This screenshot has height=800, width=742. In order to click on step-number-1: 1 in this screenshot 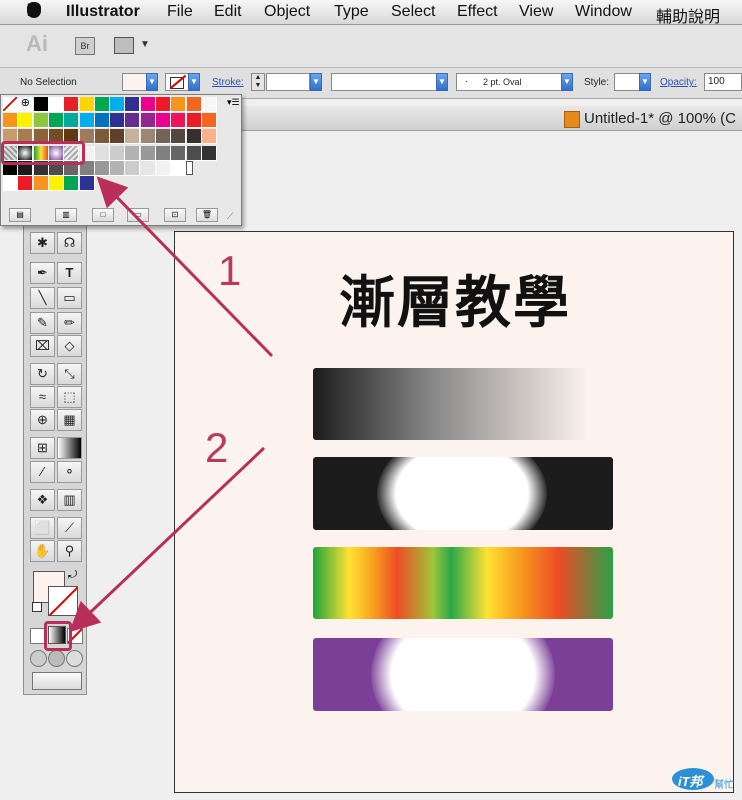, I will do `click(230, 270)`.